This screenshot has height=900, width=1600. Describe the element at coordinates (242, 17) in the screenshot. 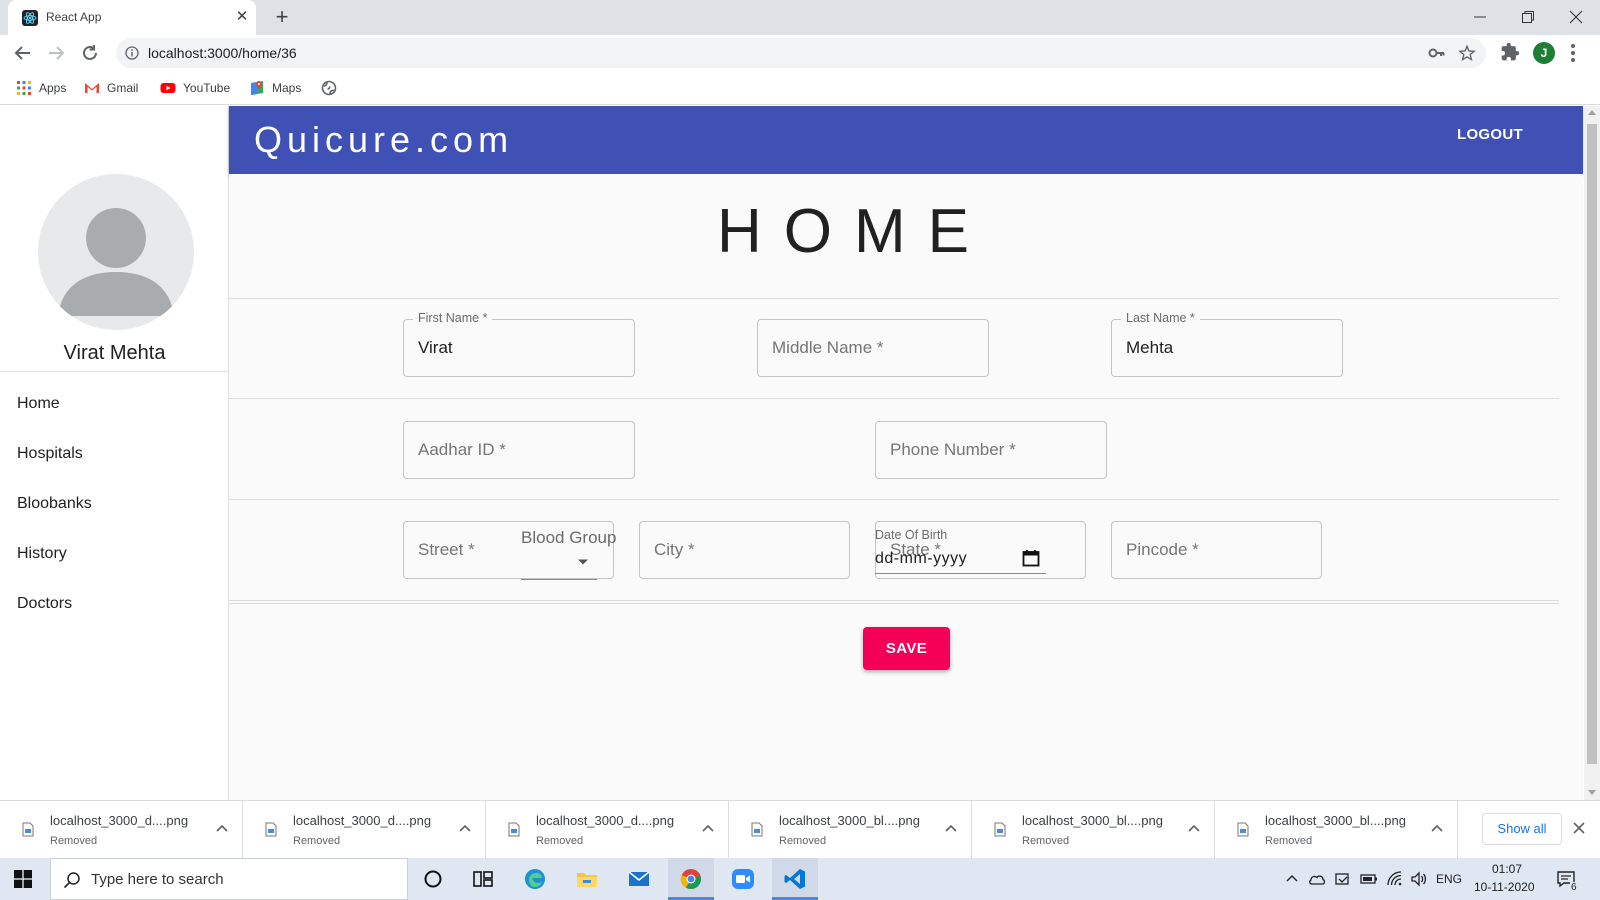

I see `close-tab-icon: ✕` at that location.